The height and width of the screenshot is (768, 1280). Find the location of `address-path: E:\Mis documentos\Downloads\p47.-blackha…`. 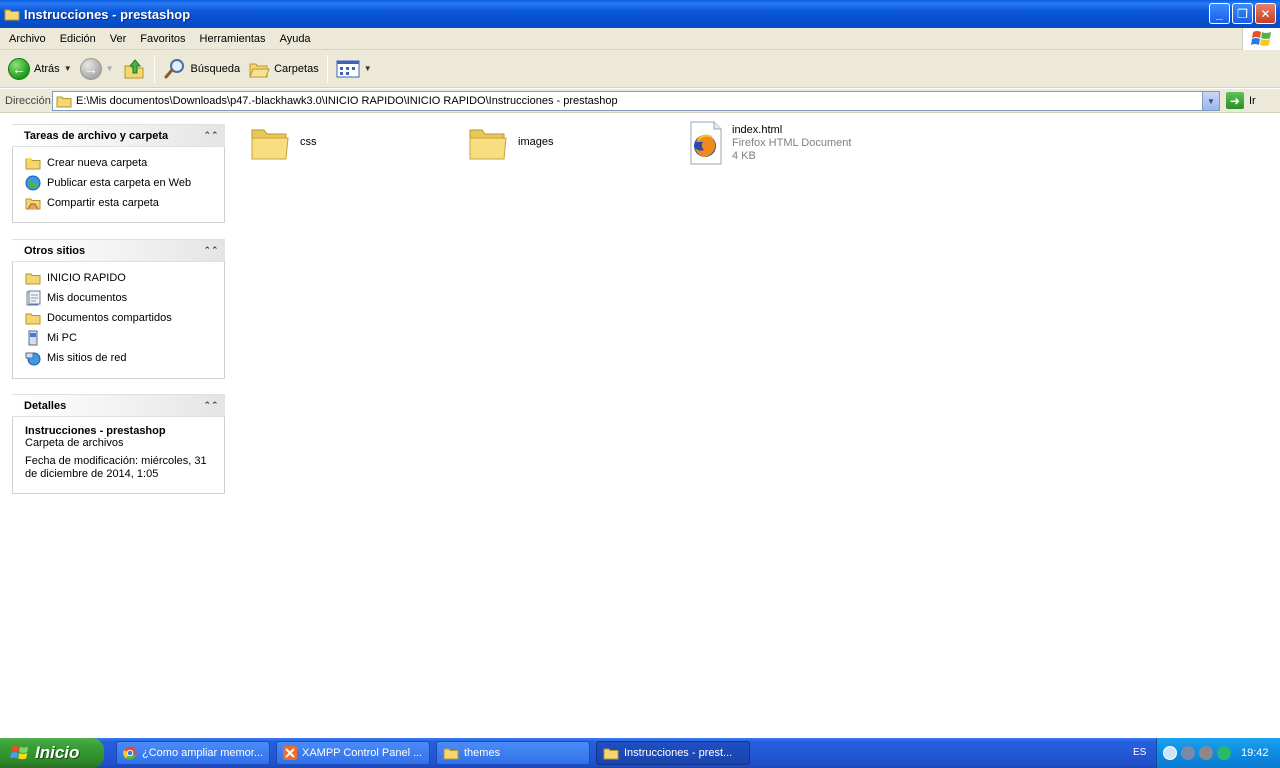

address-path: E:\Mis documentos\Downloads\p47.-blackha… is located at coordinates (347, 101).